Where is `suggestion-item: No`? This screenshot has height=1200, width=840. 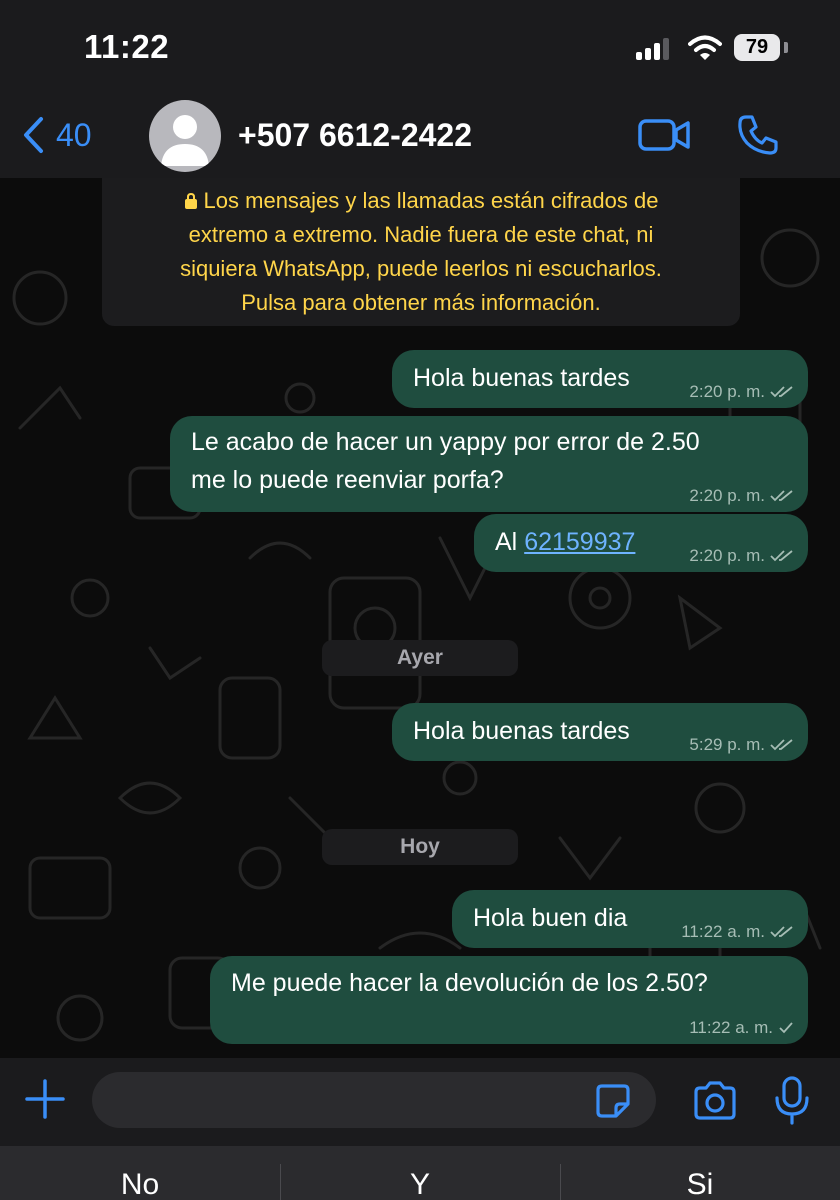
suggestion-item: No is located at coordinates (140, 1173).